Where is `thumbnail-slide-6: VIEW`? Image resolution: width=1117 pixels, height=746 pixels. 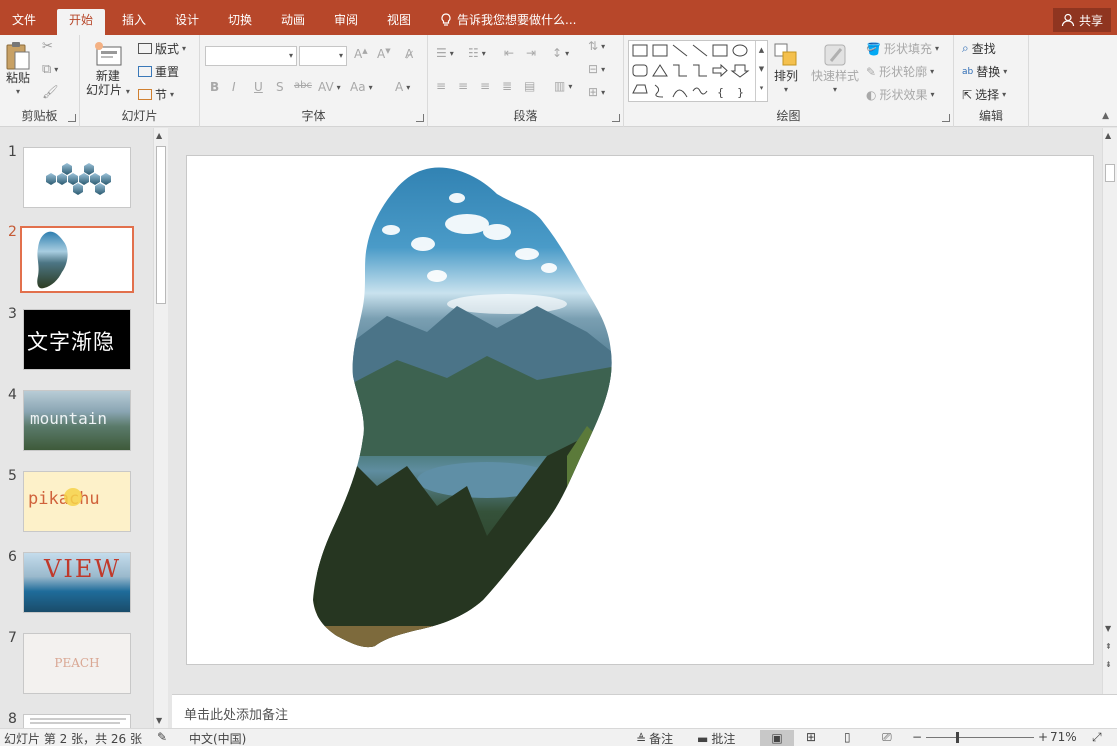 thumbnail-slide-6: VIEW is located at coordinates (77, 582).